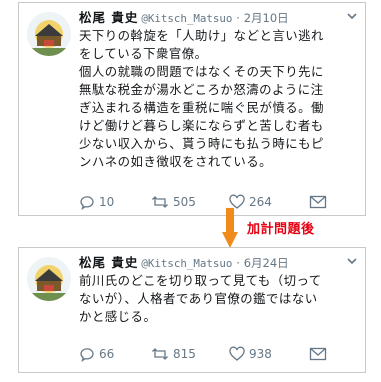 The image size is (381, 382). What do you see at coordinates (201, 71) in the screenshot?
I see `tweet-text-line: 個人の就職の問題ではなくその天下り先に` at bounding box center [201, 71].